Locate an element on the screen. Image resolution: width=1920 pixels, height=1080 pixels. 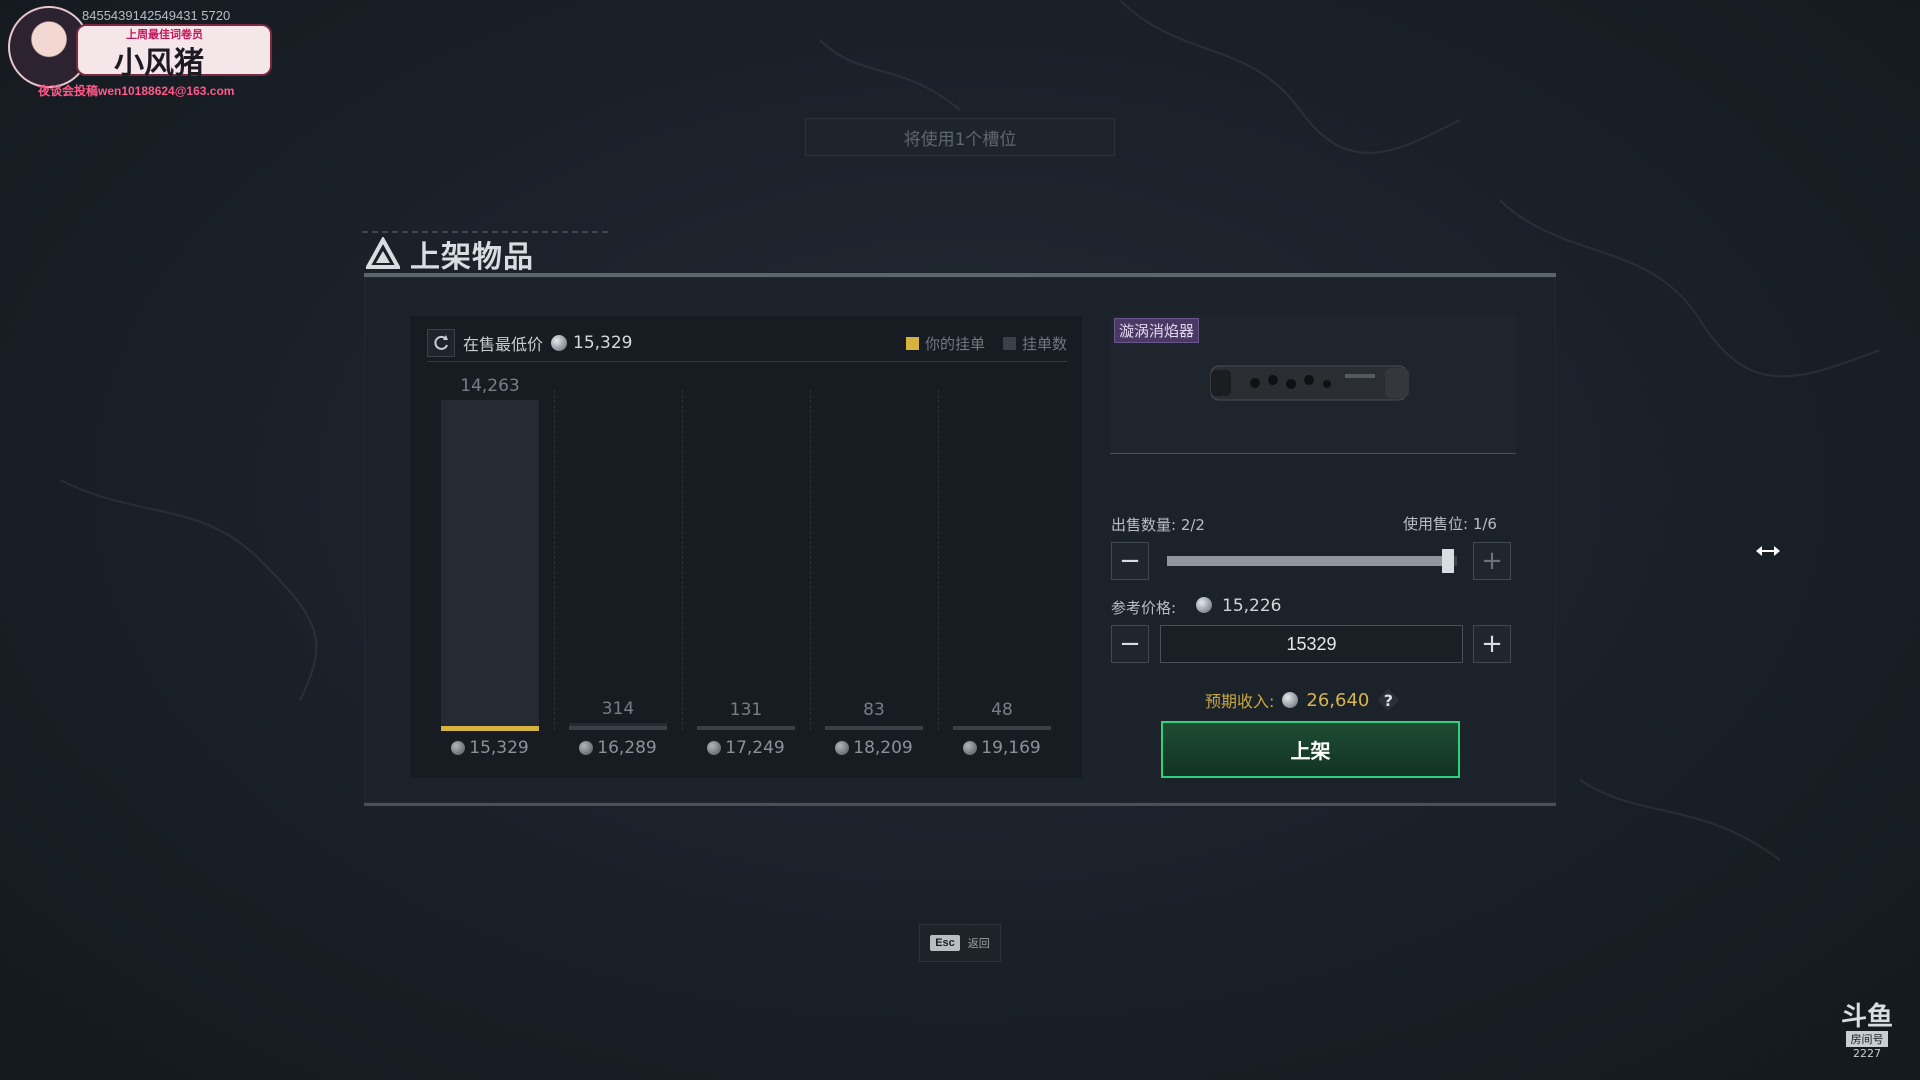
chart-price-tick-label: 16,289 is located at coordinates (618, 748).